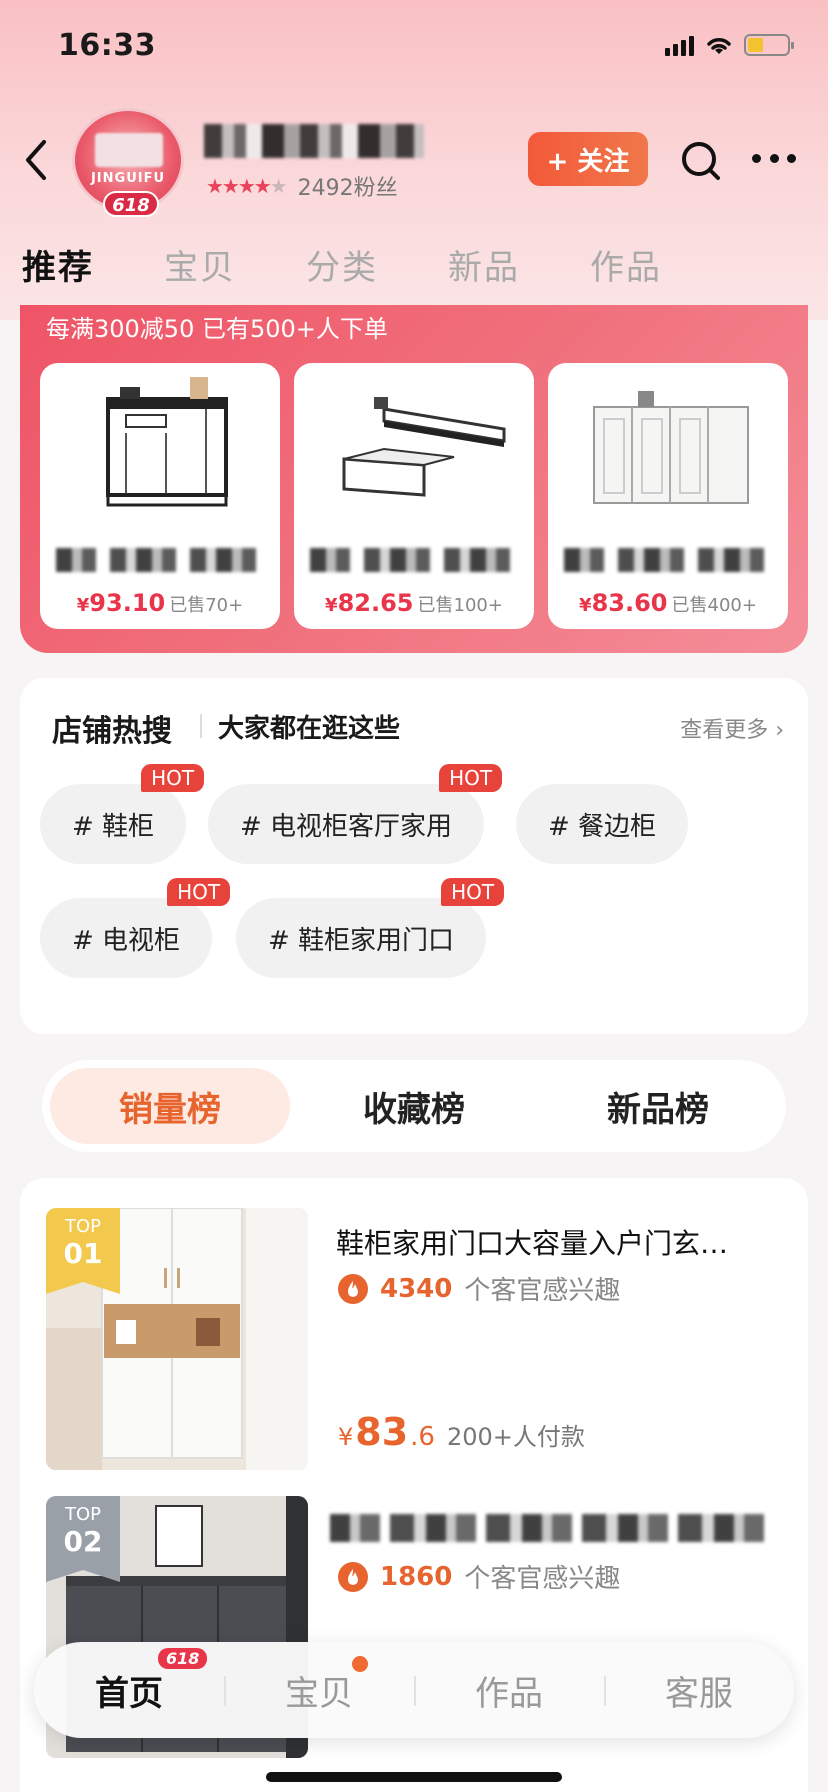 The width and height of the screenshot is (828, 1792). What do you see at coordinates (177, 1339) in the screenshot?
I see `product-image: TOP 01` at bounding box center [177, 1339].